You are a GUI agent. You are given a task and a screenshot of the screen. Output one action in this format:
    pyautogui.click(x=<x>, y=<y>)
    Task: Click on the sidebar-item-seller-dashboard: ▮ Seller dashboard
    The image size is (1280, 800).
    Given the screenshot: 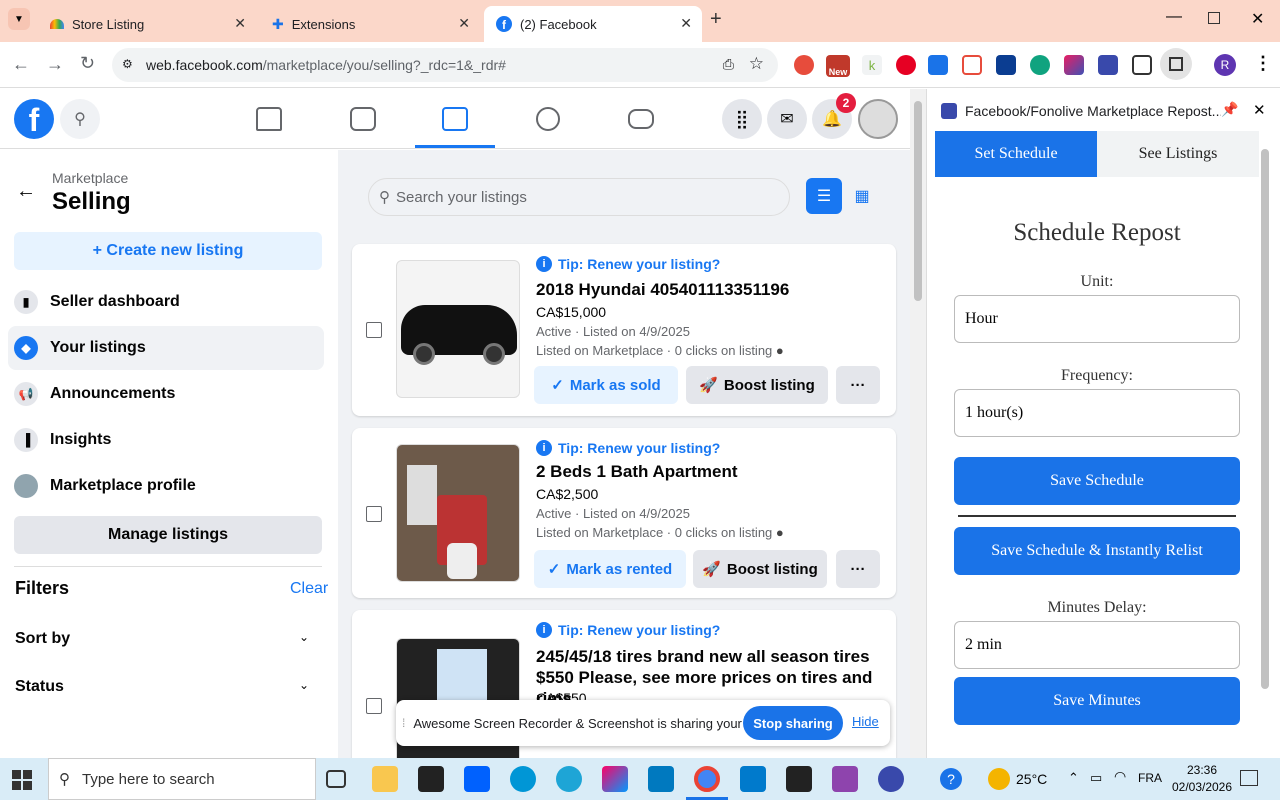 What is the action you would take?
    pyautogui.click(x=172, y=302)
    